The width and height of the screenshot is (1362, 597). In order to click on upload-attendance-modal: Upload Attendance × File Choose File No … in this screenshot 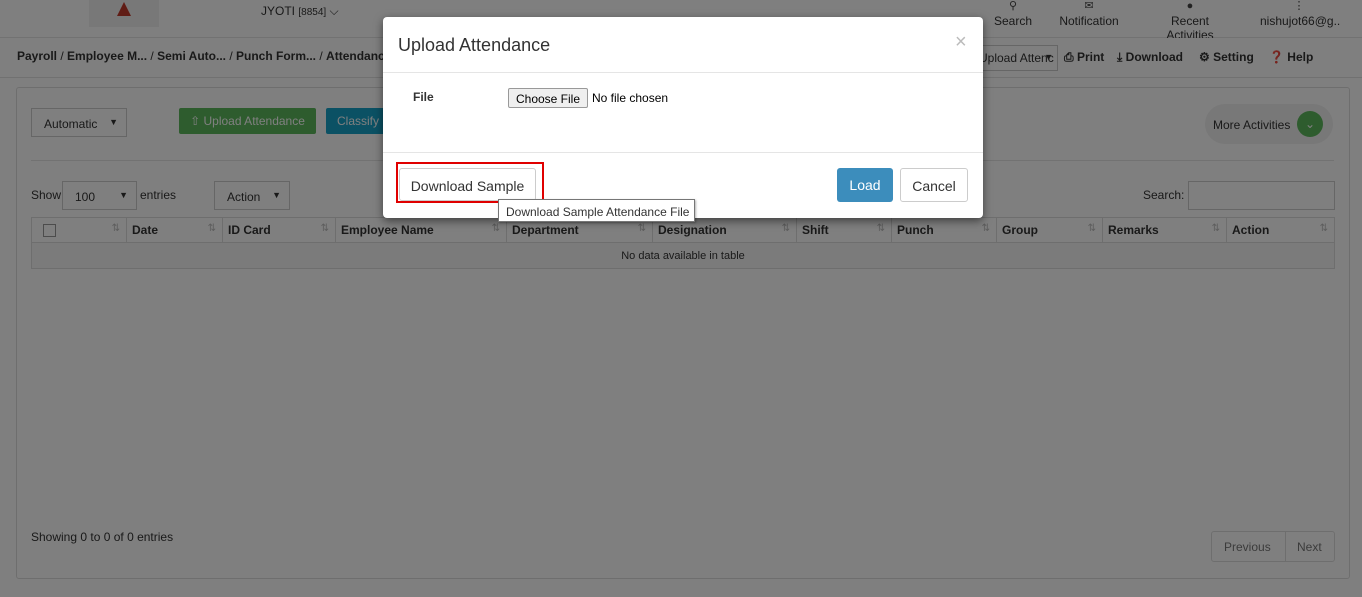, I will do `click(683, 117)`.